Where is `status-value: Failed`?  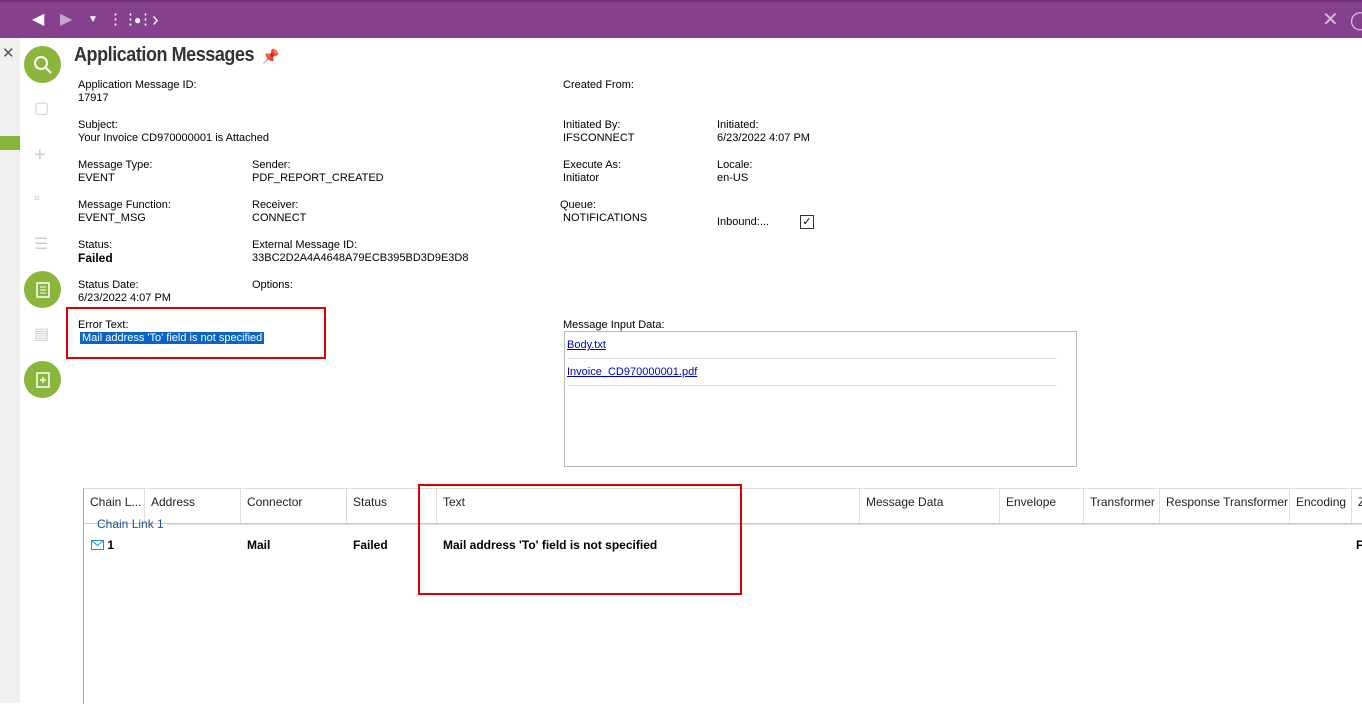
status-value: Failed is located at coordinates (95, 258).